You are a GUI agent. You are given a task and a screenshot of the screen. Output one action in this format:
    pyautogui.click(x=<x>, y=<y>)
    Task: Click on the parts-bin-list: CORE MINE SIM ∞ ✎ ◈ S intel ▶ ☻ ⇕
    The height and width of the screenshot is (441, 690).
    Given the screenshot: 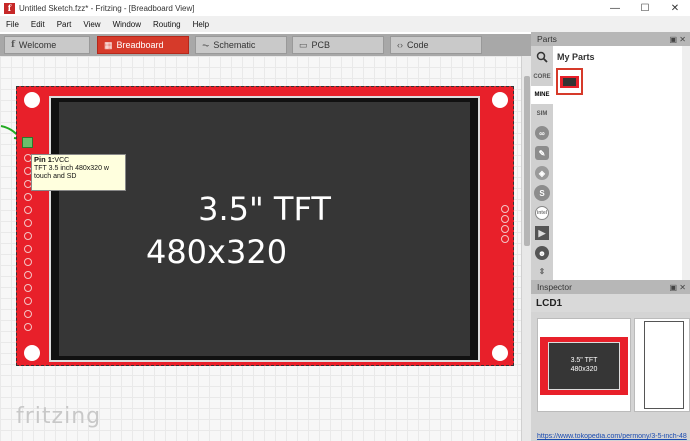 What is the action you would take?
    pyautogui.click(x=542, y=163)
    